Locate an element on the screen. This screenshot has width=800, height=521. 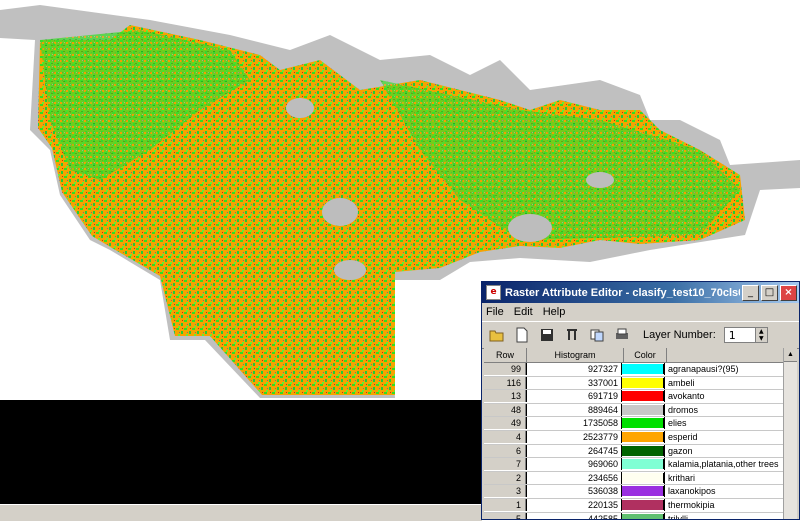
row-number: 3 is located at coordinates (505, 491).